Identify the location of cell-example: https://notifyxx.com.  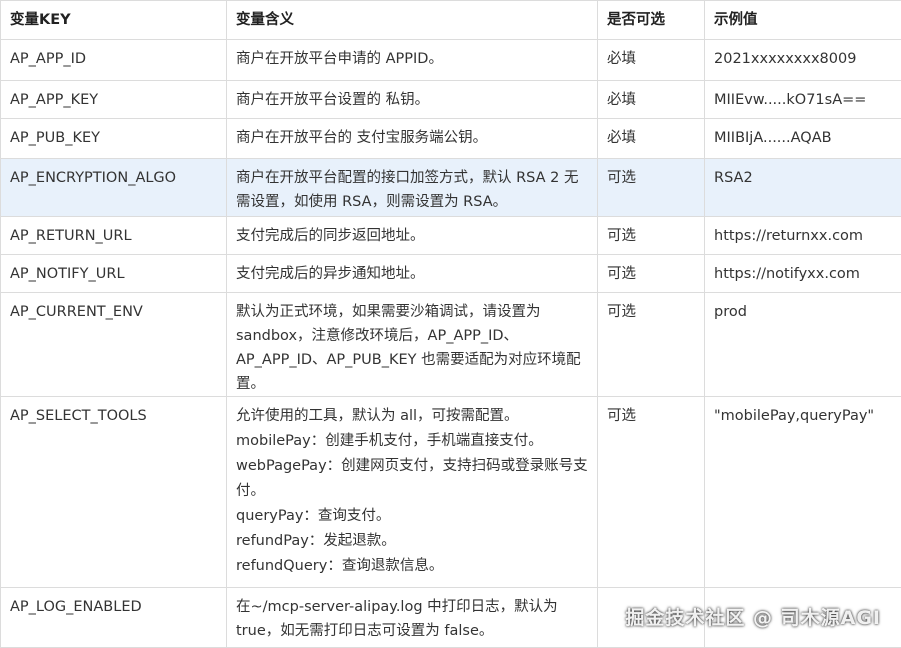
(803, 274).